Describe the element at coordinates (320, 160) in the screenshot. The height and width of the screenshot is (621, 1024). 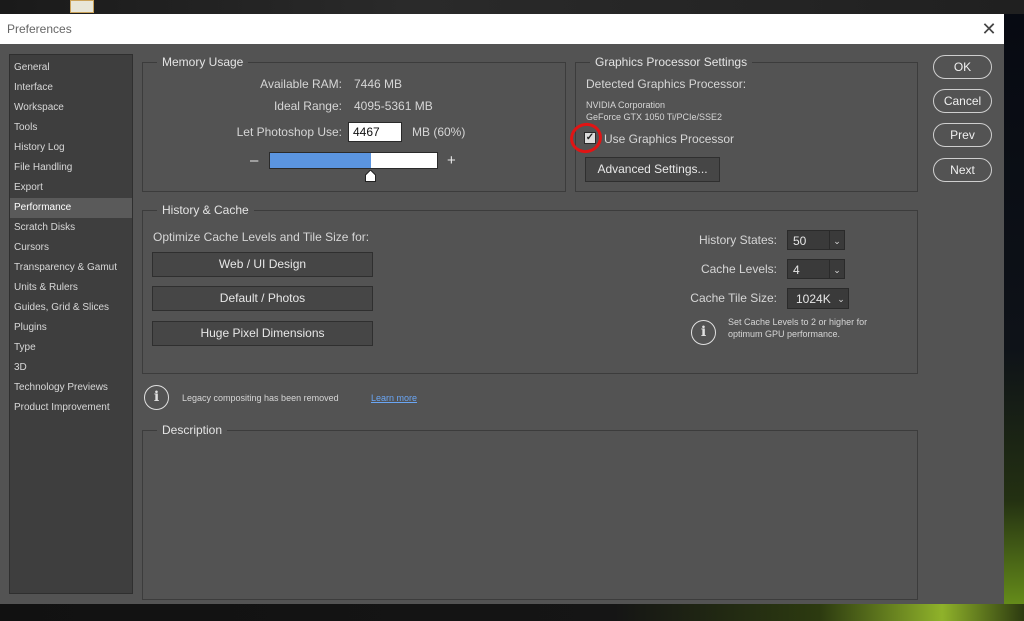
I see `memory-slider-fill` at that location.